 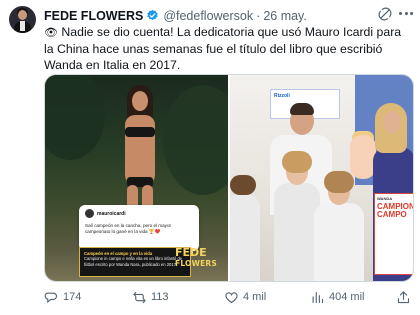 I want to click on author-handle: @fedeflowersok, so click(x=208, y=16).